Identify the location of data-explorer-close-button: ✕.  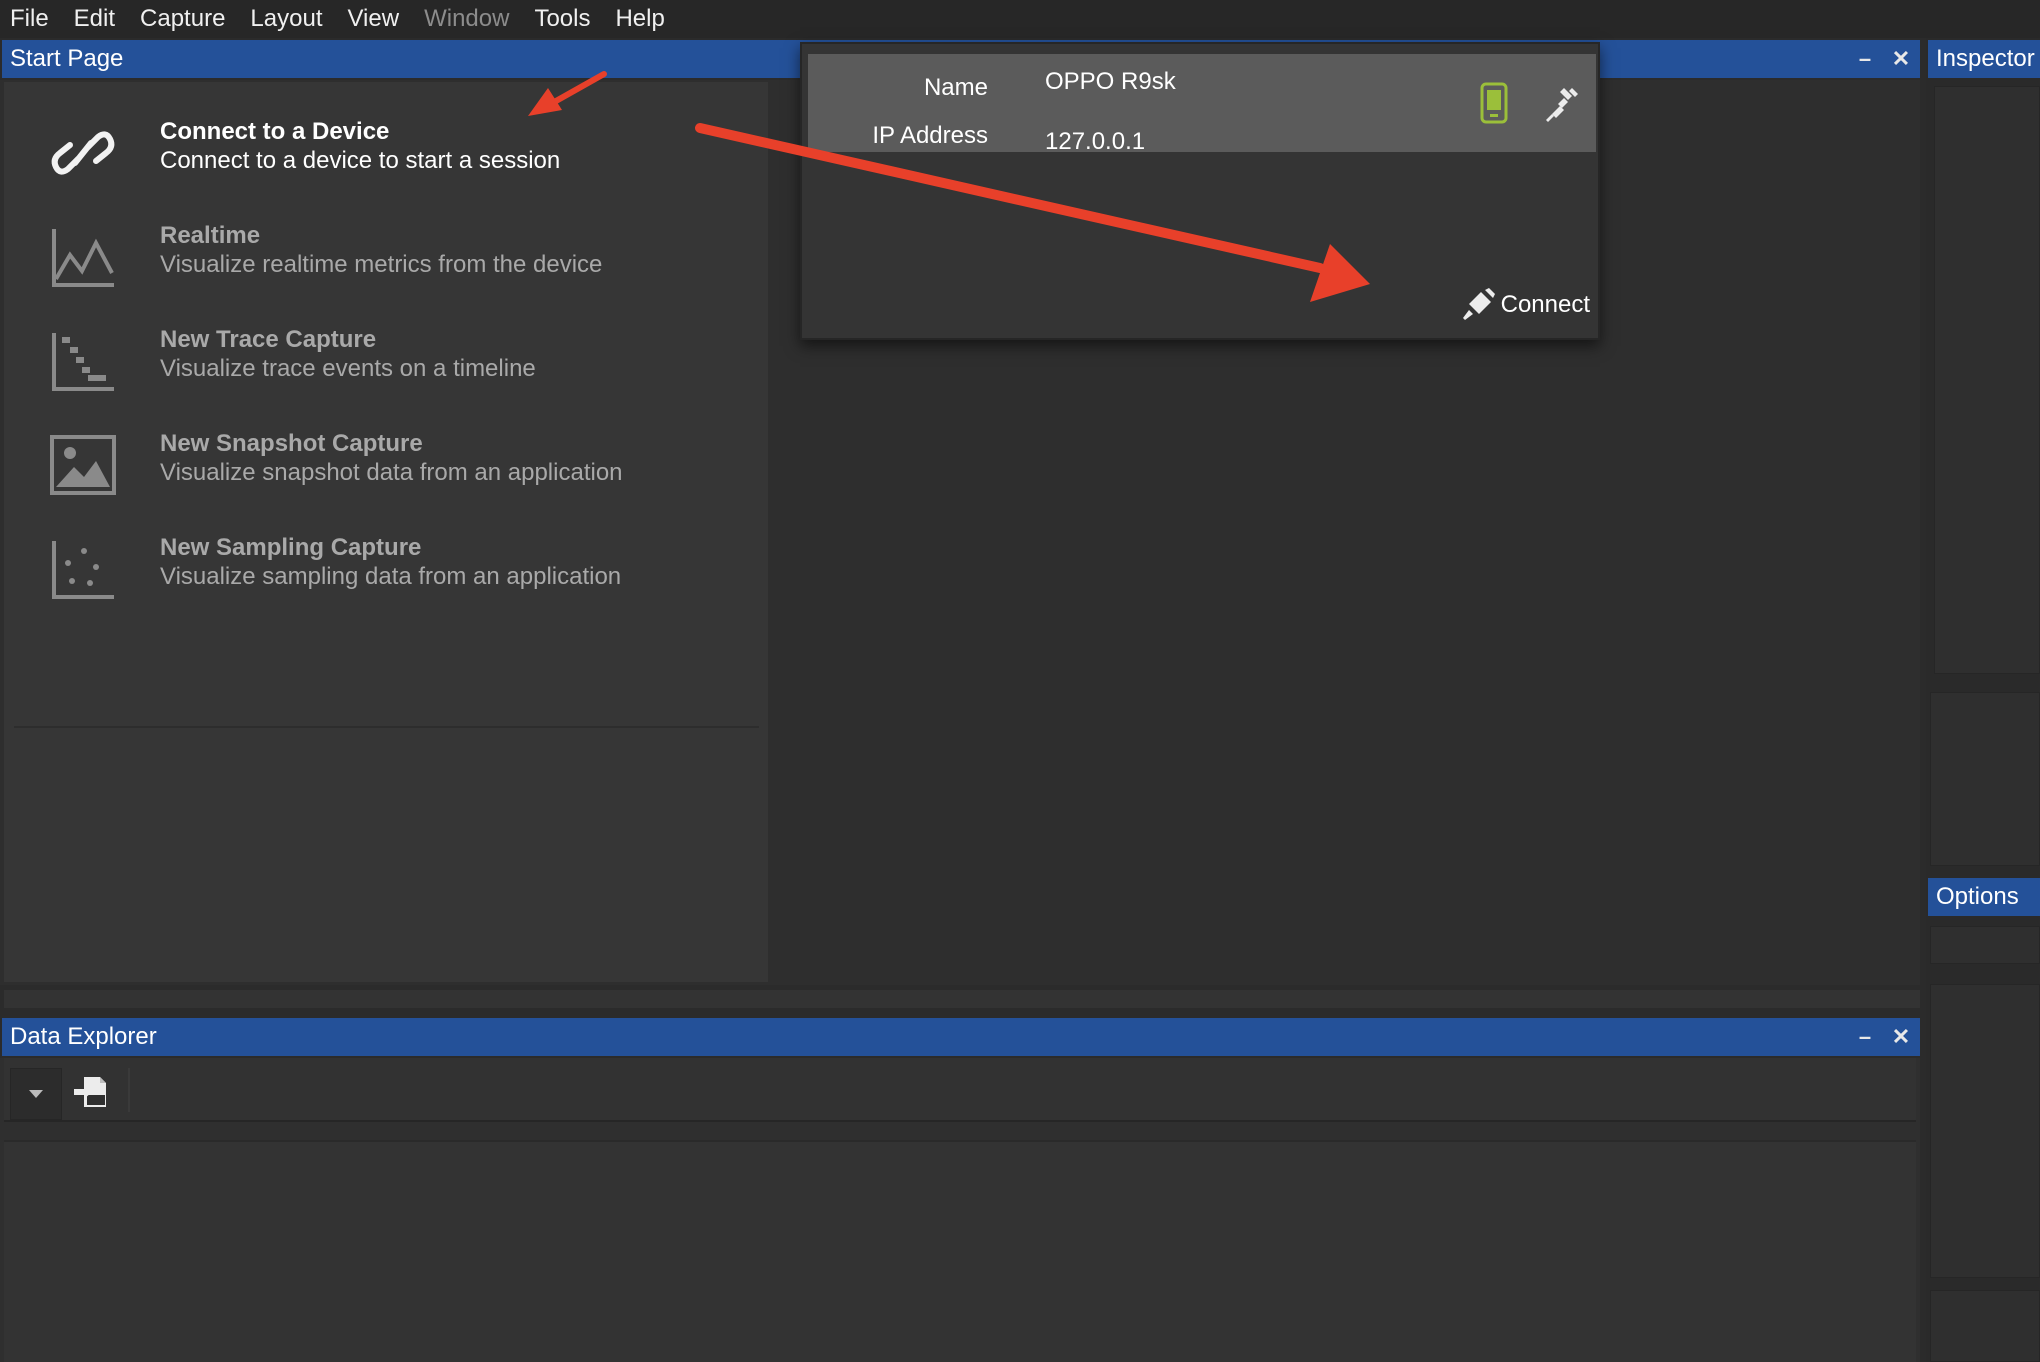
(1901, 1037).